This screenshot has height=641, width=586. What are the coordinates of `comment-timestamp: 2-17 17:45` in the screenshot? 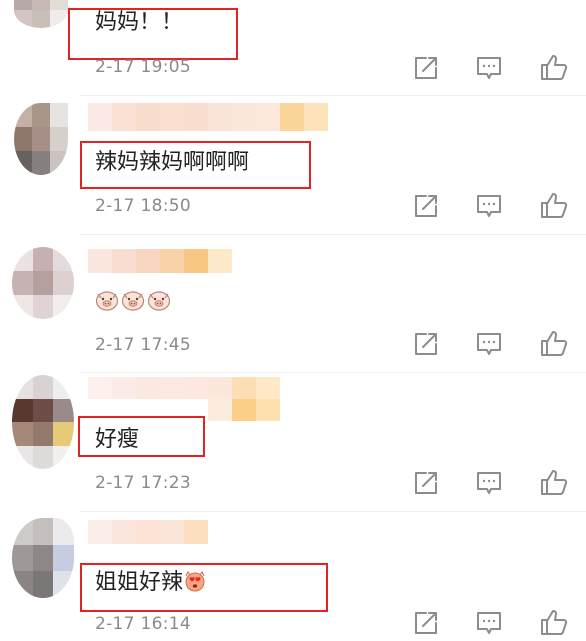 It's located at (143, 345).